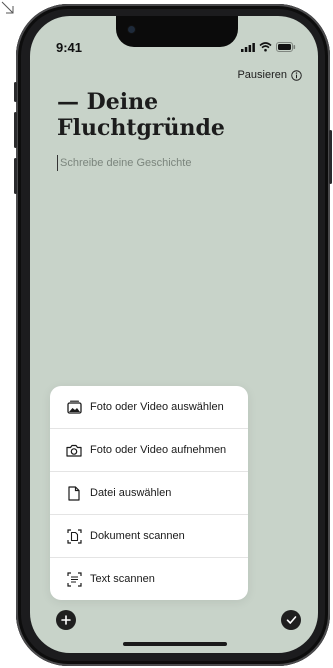 This screenshot has height=668, width=333. Describe the element at coordinates (330, 157) in the screenshot. I see `power-button` at that location.